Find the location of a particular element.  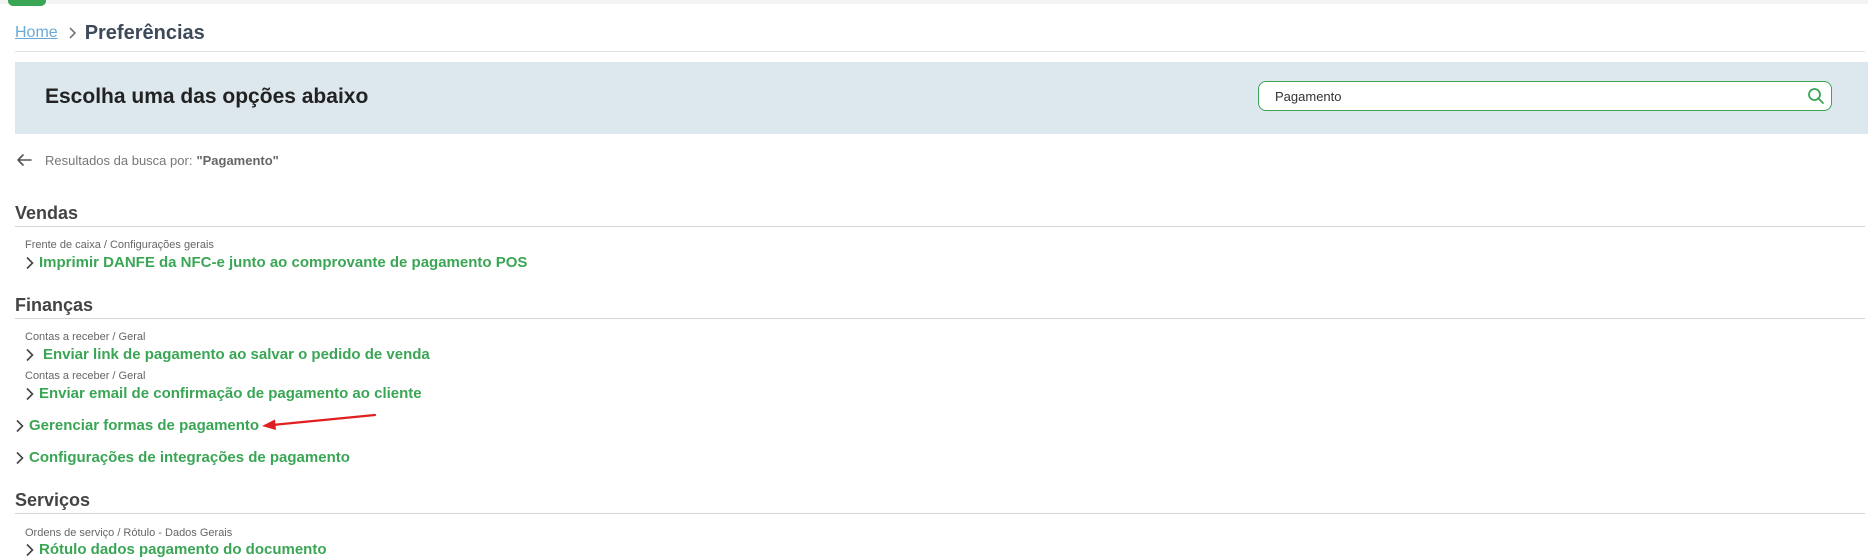

page-title: Preferências is located at coordinates (144, 32).